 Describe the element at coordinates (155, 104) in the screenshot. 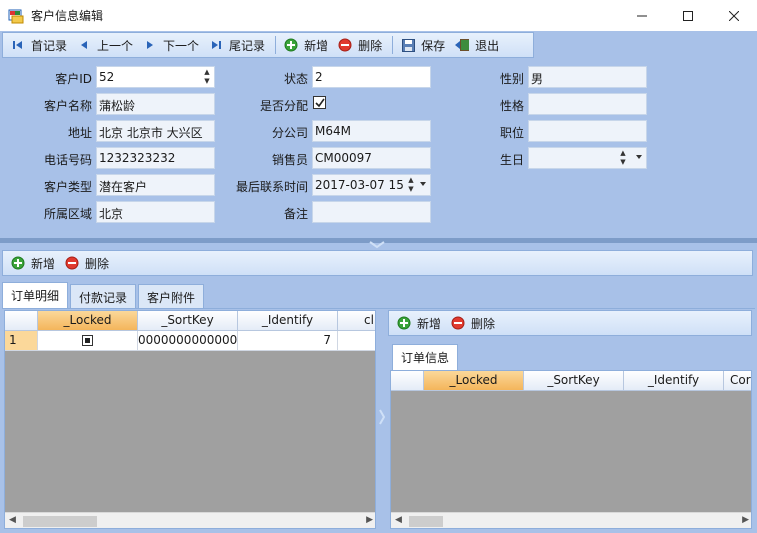

I see `customer-name-field: 蒲松龄` at that location.